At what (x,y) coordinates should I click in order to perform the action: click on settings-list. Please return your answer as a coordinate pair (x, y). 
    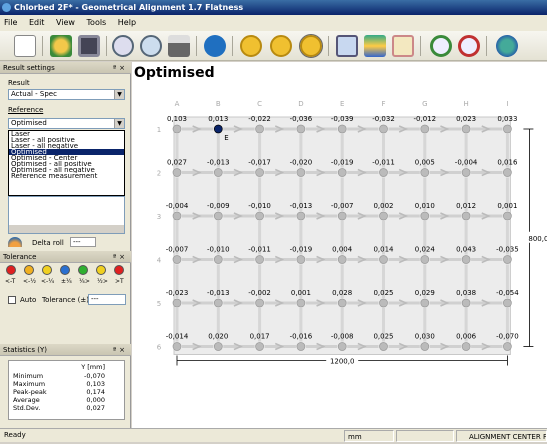
    Looking at the image, I should click on (66, 215).